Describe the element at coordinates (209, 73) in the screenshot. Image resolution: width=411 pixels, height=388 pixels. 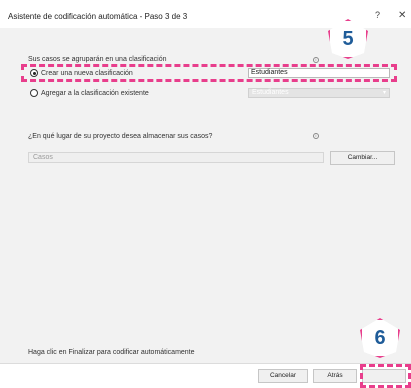
I see `highlight-create-new` at that location.